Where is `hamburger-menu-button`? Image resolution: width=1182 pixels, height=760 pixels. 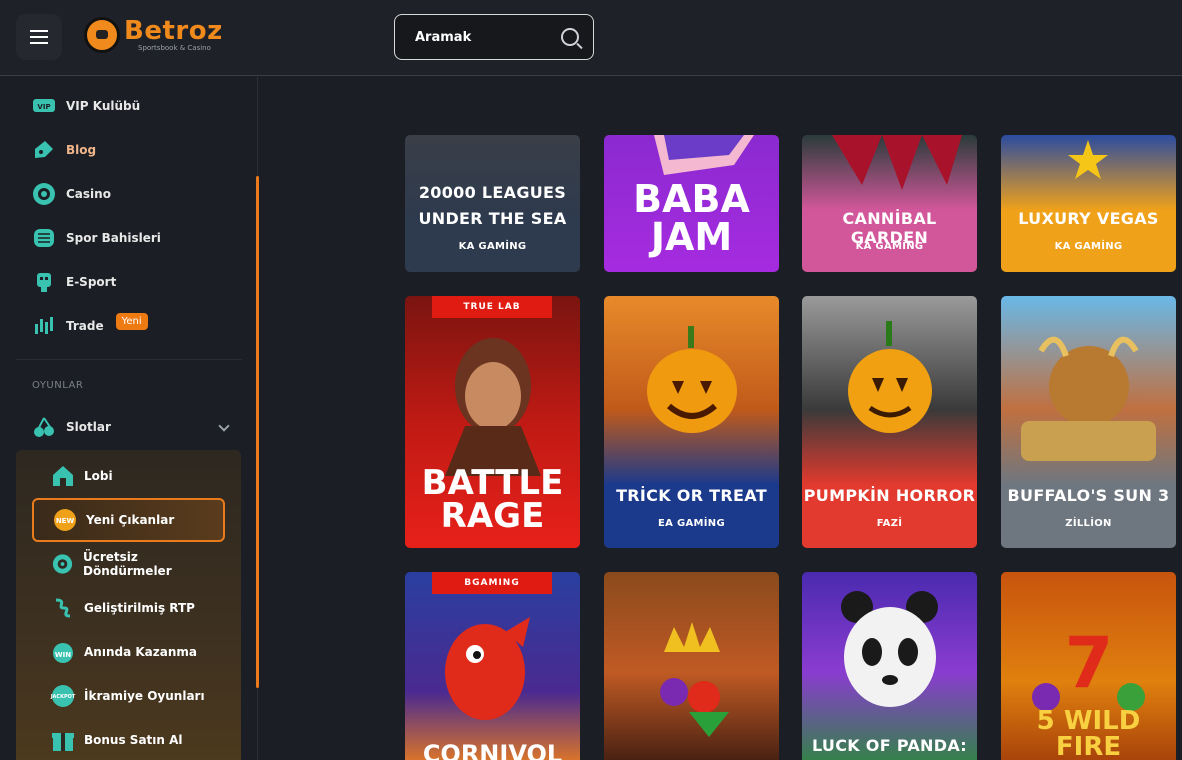 hamburger-menu-button is located at coordinates (39, 37).